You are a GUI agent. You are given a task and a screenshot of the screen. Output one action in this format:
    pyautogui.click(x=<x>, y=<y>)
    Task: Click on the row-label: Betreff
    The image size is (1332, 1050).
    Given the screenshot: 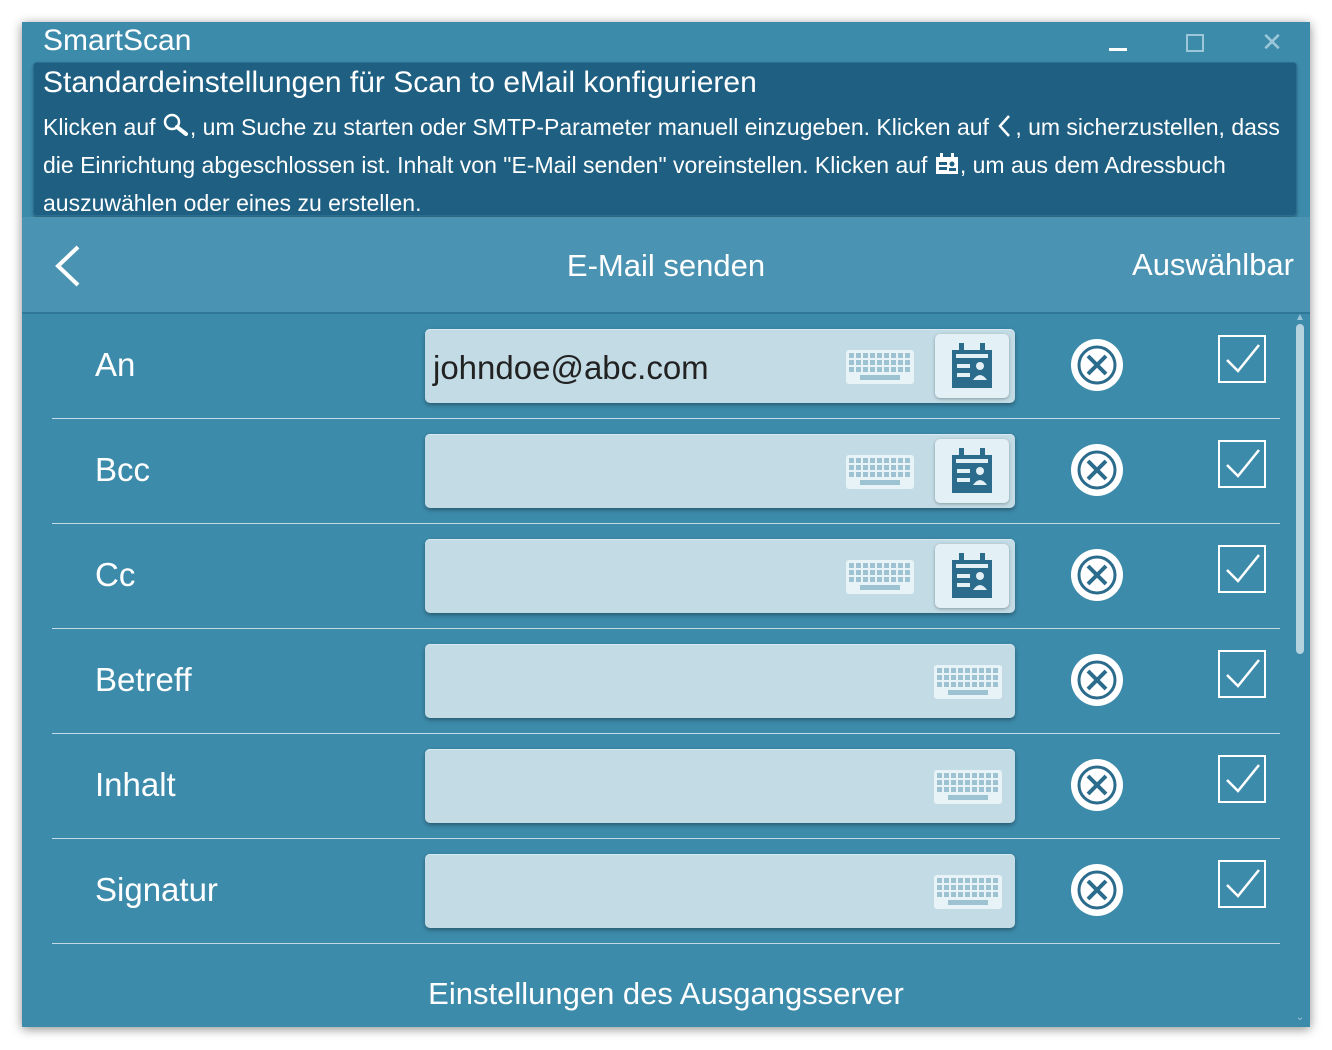 What is the action you would take?
    pyautogui.click(x=143, y=679)
    